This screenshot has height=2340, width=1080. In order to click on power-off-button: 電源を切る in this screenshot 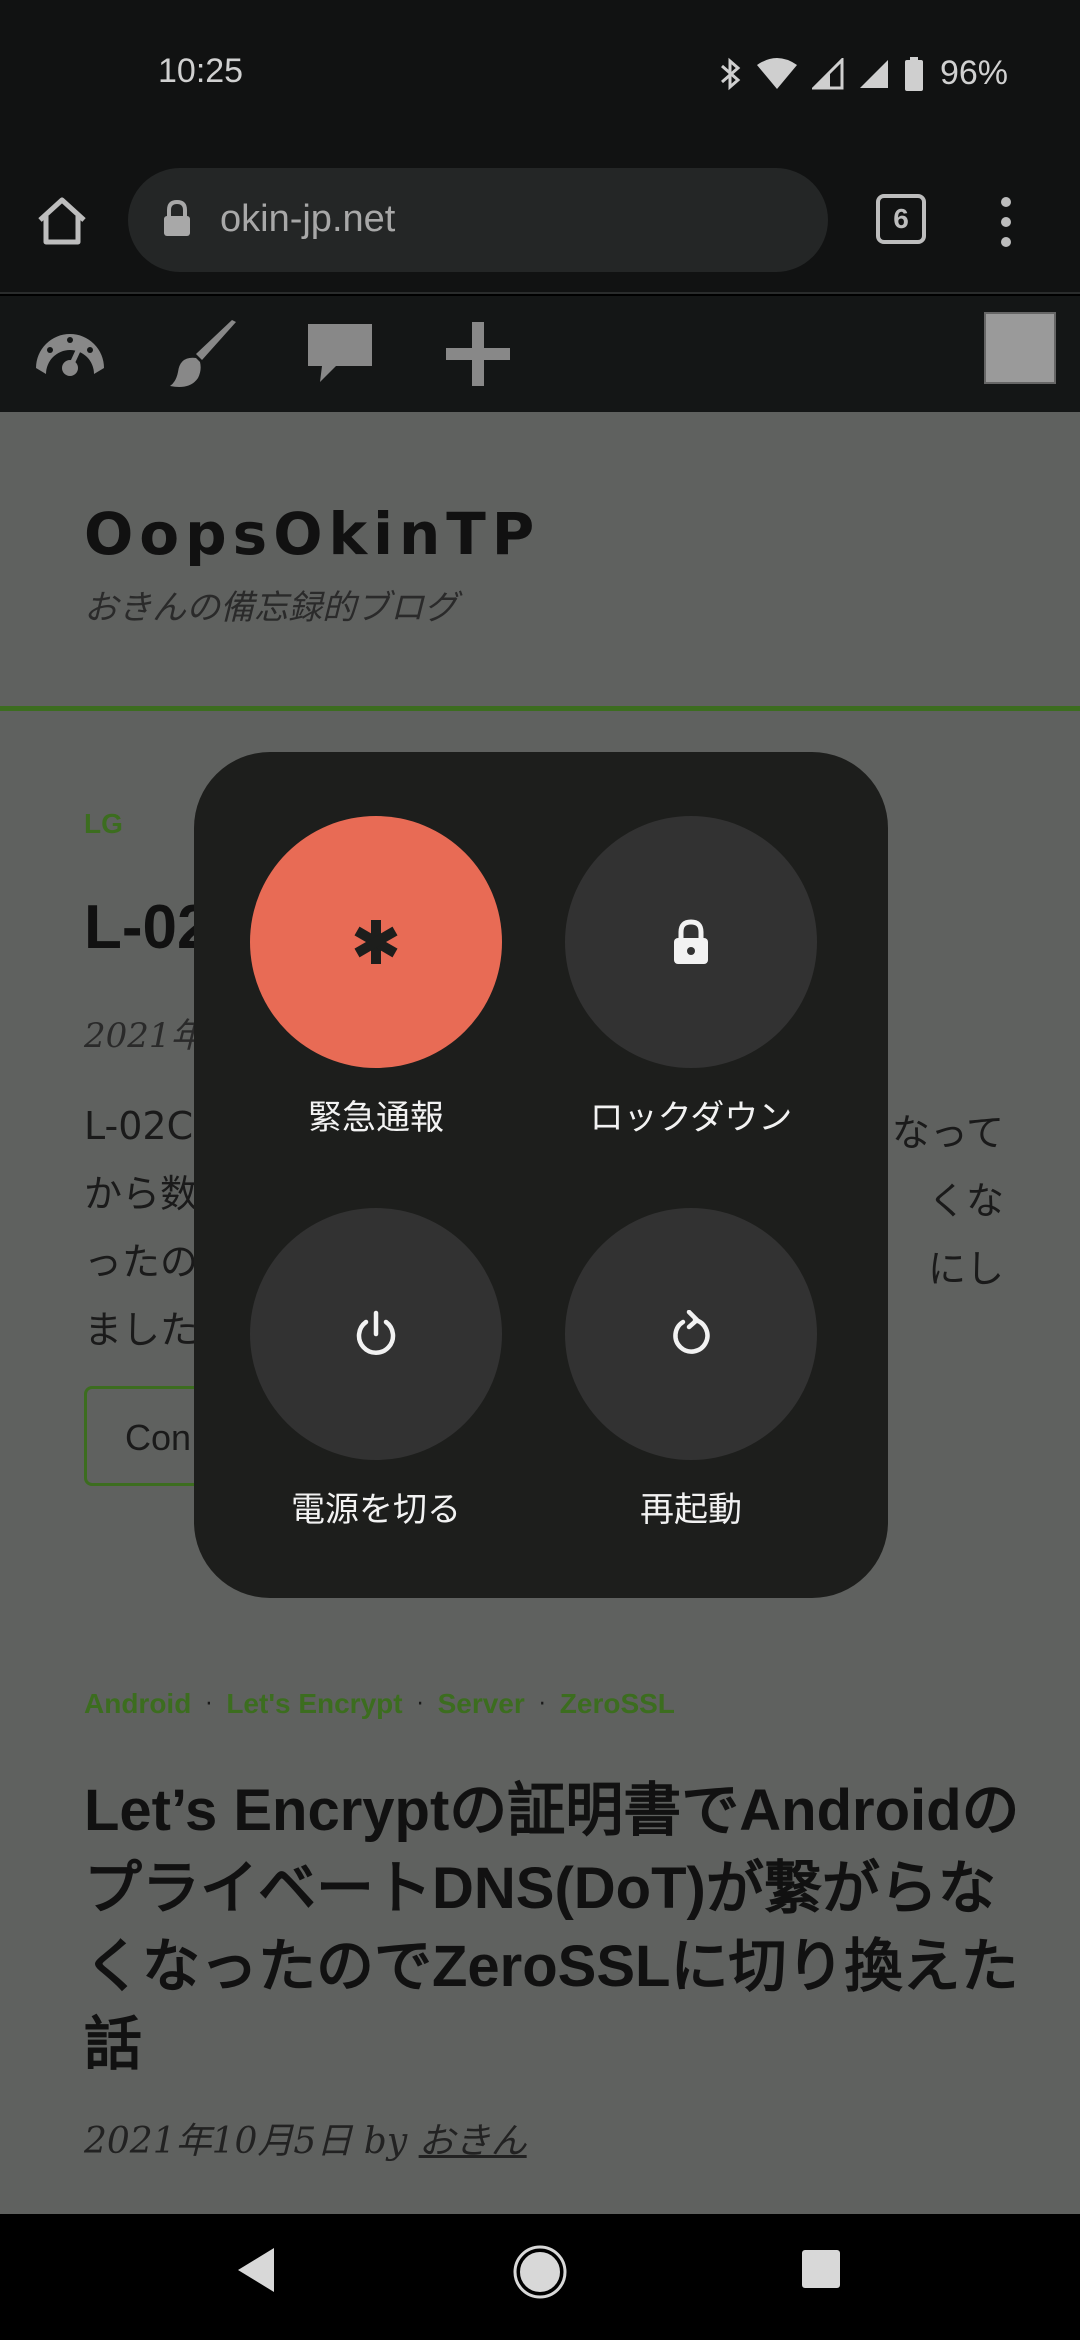, I will do `click(376, 1369)`.